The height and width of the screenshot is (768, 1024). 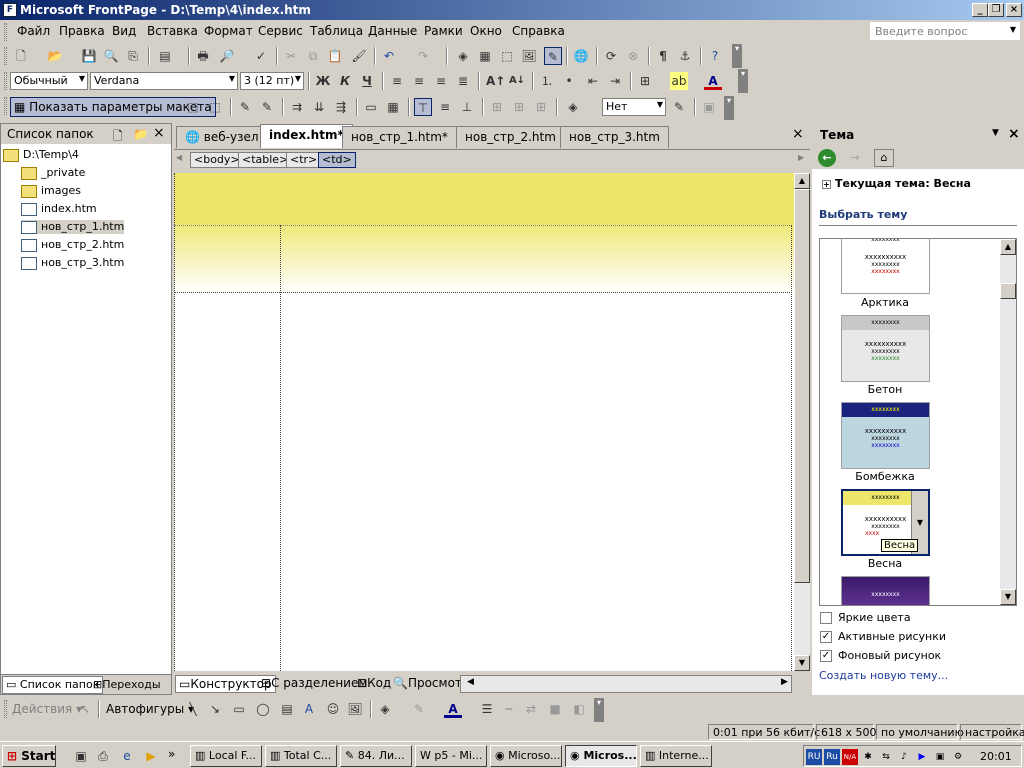 What do you see at coordinates (47, 709) in the screenshot?
I see `actions-menu: Действия ▾` at bounding box center [47, 709].